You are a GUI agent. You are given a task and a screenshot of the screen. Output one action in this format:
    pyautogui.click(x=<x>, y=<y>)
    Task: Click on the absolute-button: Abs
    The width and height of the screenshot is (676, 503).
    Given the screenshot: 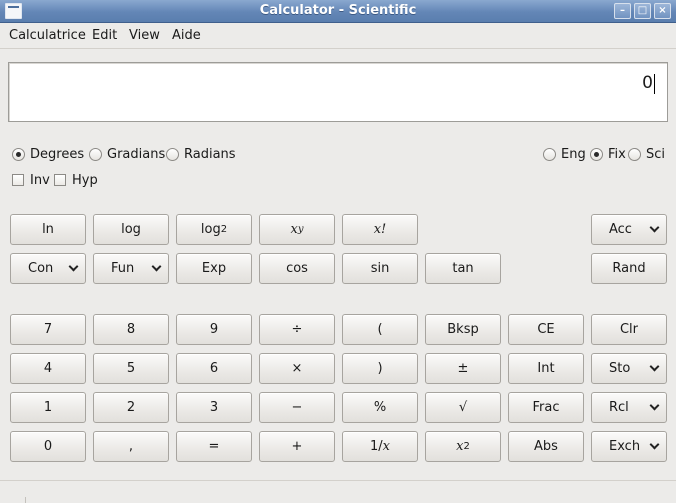 What is the action you would take?
    pyautogui.click(x=546, y=446)
    